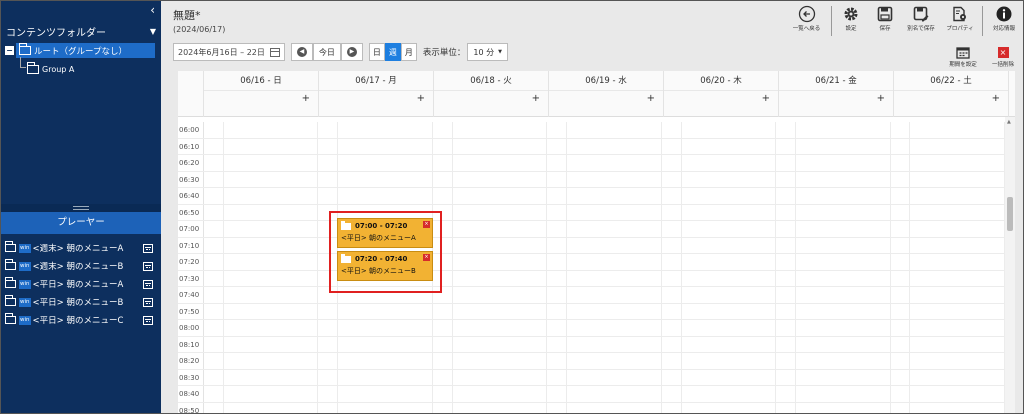 The width and height of the screenshot is (1024, 414). I want to click on collapse-sidebar-icon: ‹, so click(152, 10).